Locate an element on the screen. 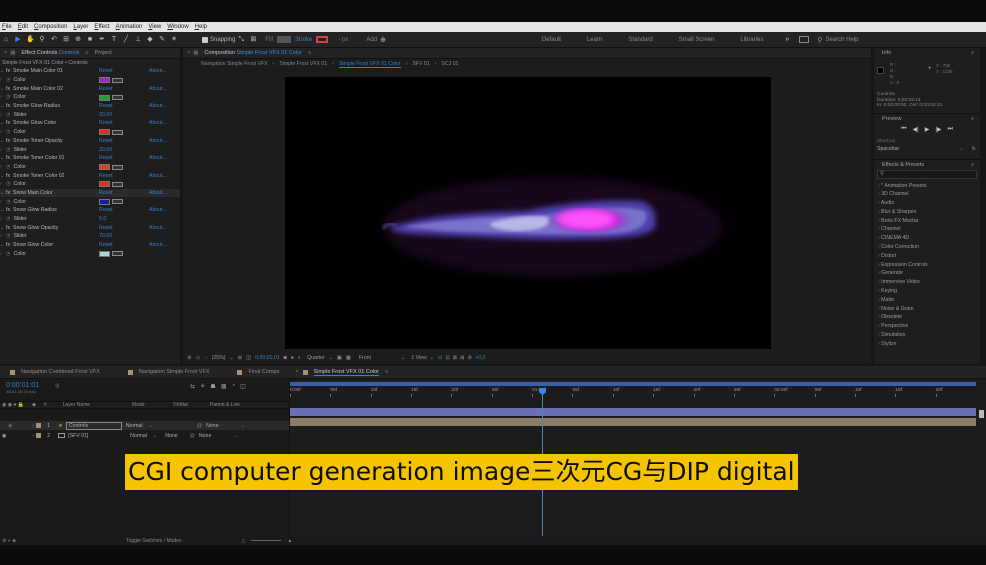  camera-dropdown: Front is located at coordinates (365, 358).